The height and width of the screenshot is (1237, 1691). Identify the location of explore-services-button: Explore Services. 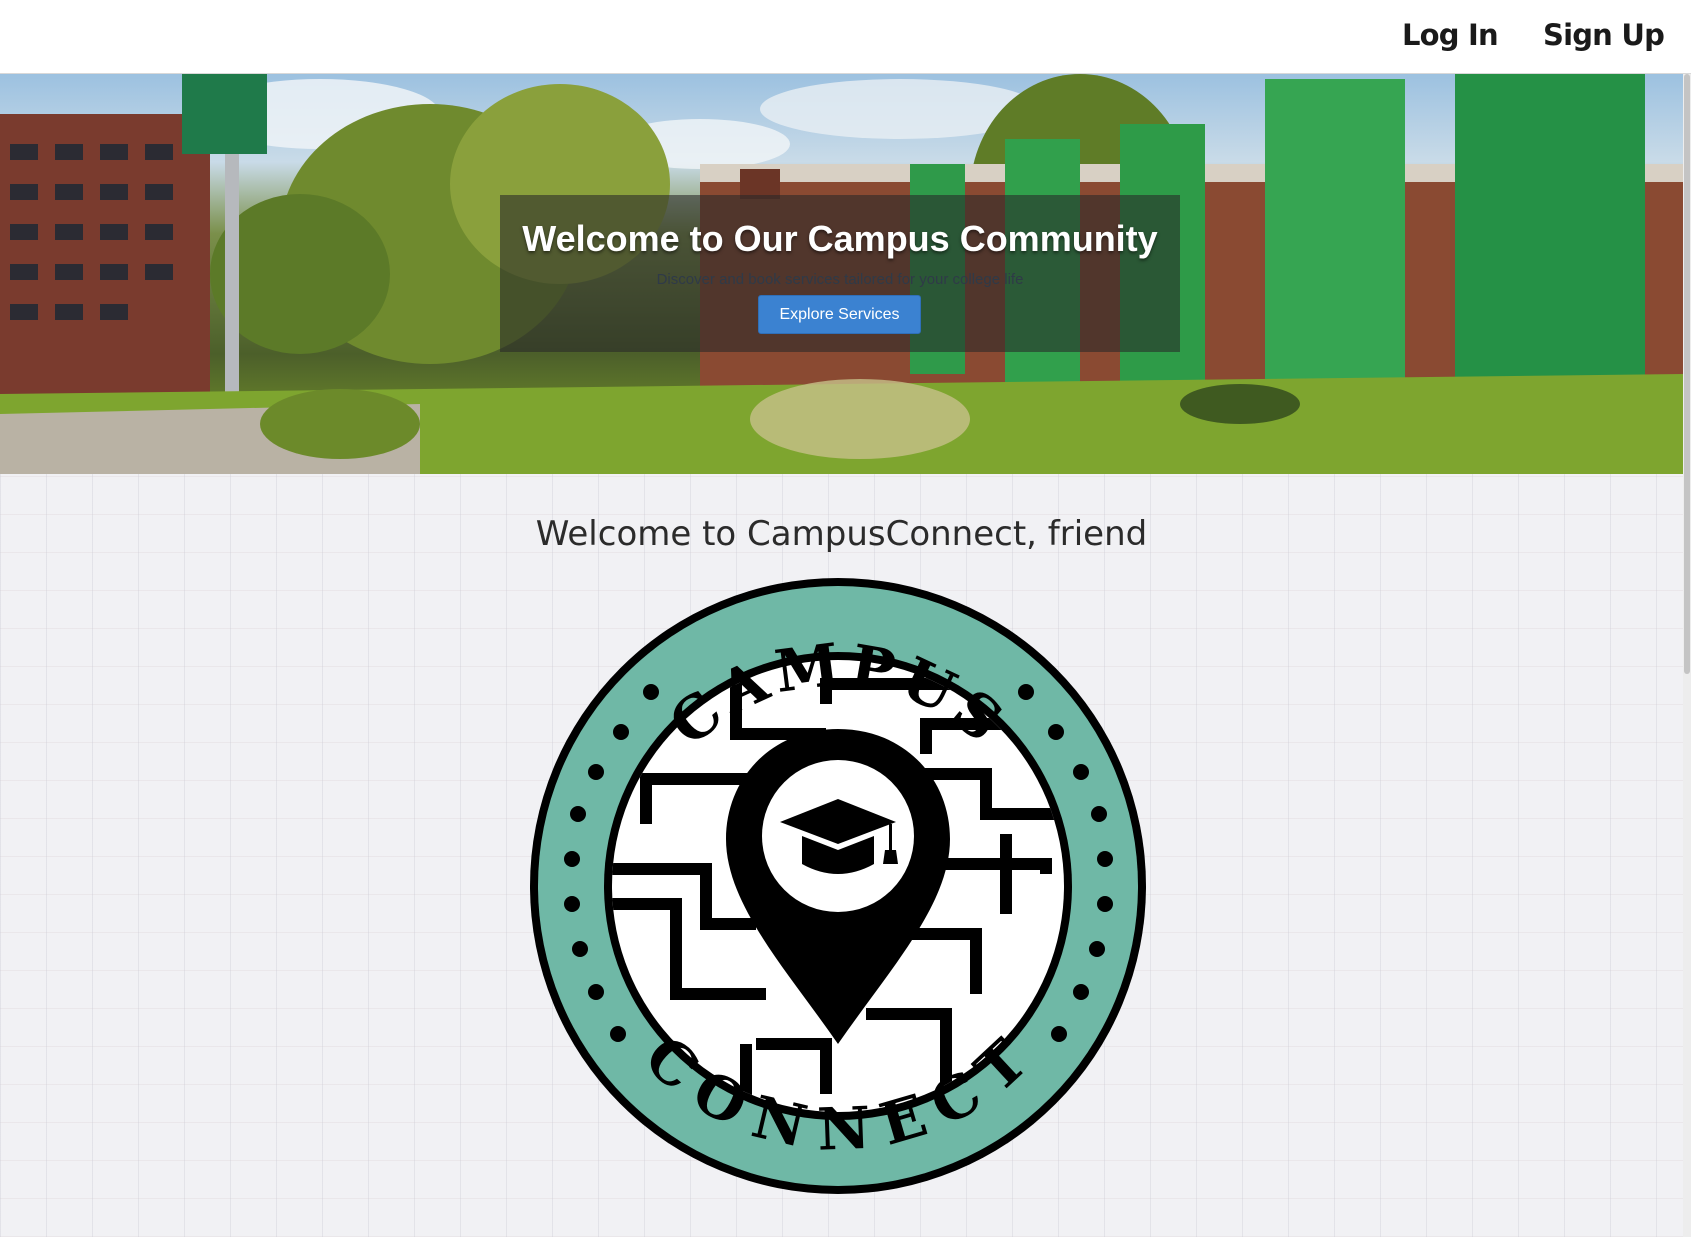
(839, 314).